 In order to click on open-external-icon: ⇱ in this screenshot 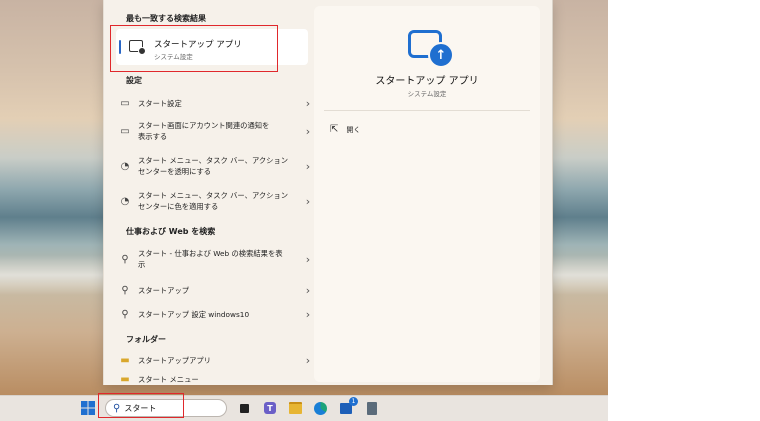, I will do `click(334, 129)`.